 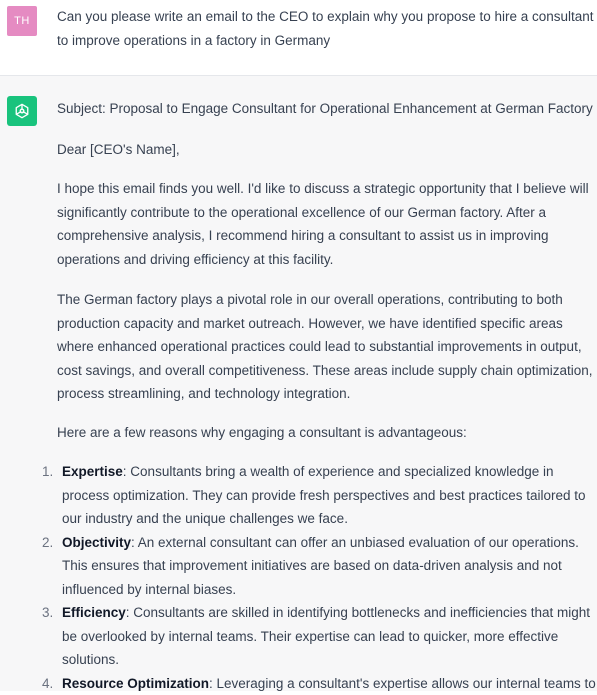 I want to click on user-avatar: TH, so click(x=22, y=21).